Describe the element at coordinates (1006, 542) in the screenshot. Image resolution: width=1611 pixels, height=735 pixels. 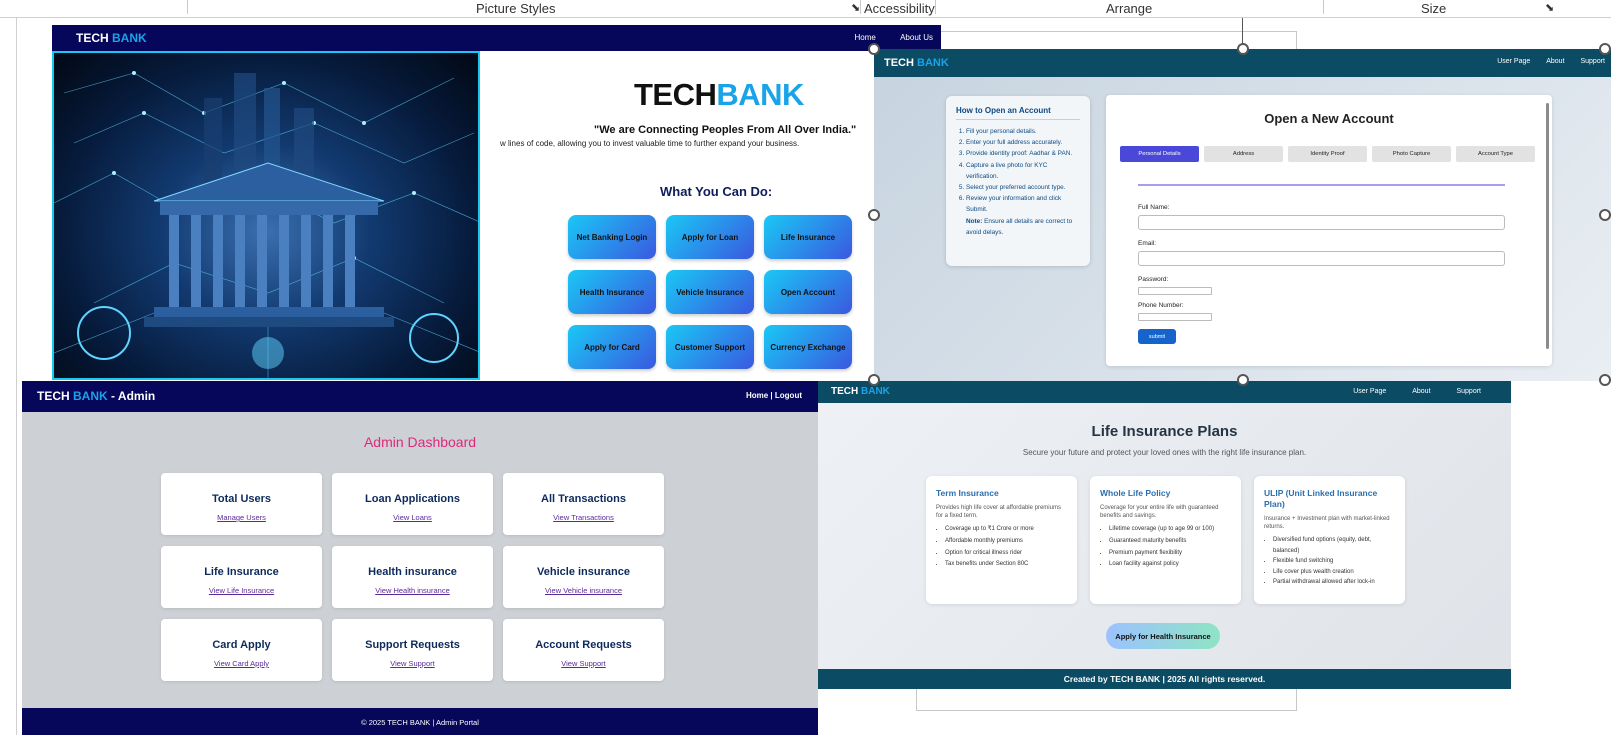
I see `plan-feature: Affordable monthly premiums` at that location.